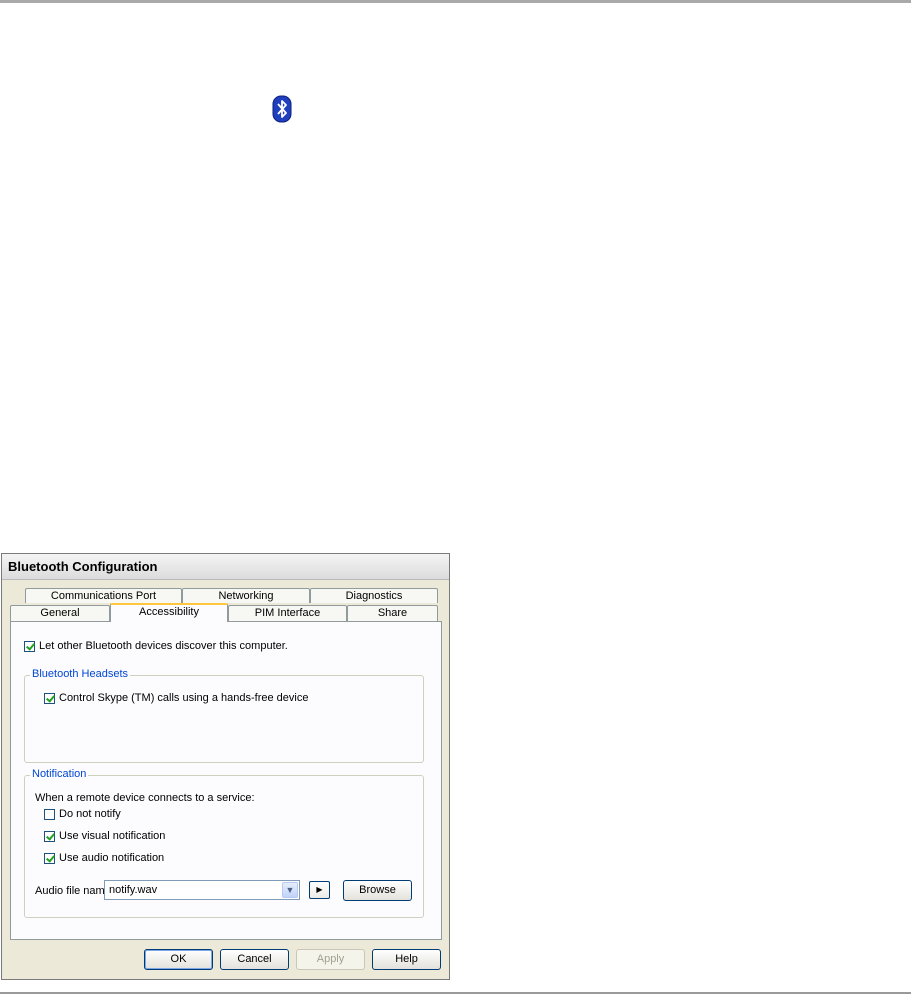  What do you see at coordinates (49, 814) in the screenshot?
I see `do-not-notify-checkbox` at bounding box center [49, 814].